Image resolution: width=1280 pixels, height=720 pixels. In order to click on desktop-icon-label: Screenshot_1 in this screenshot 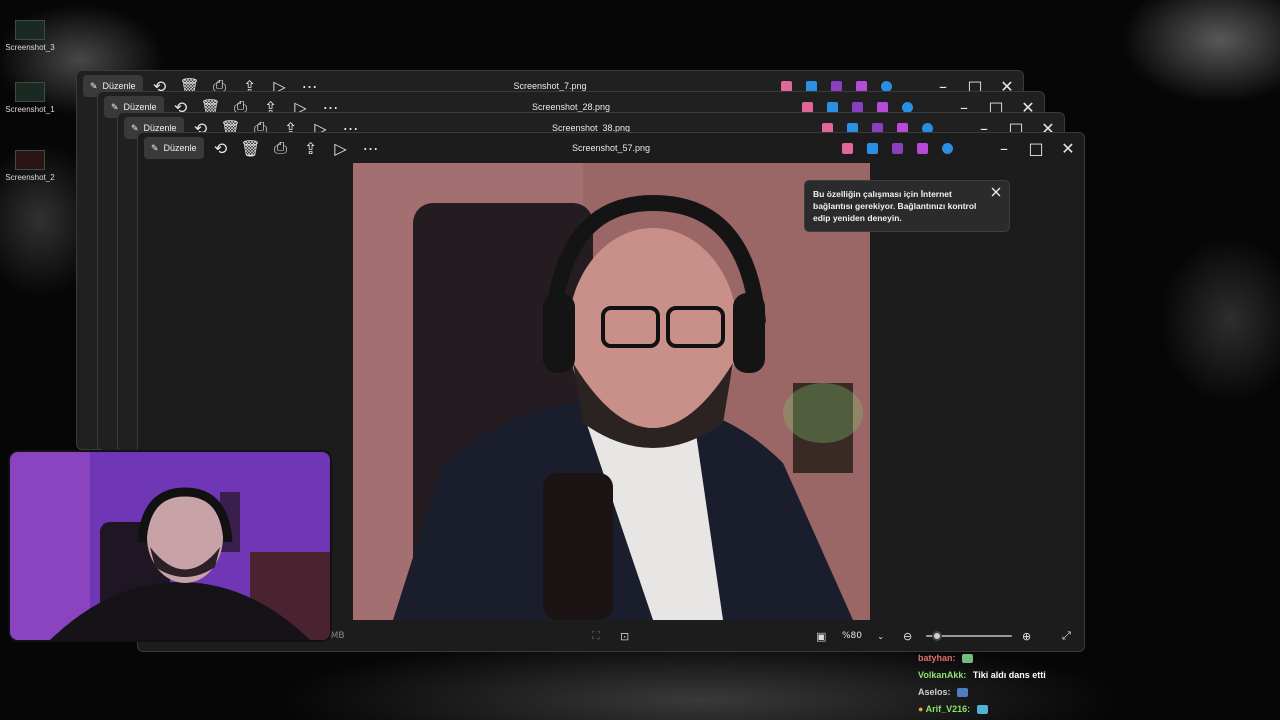, I will do `click(30, 109)`.